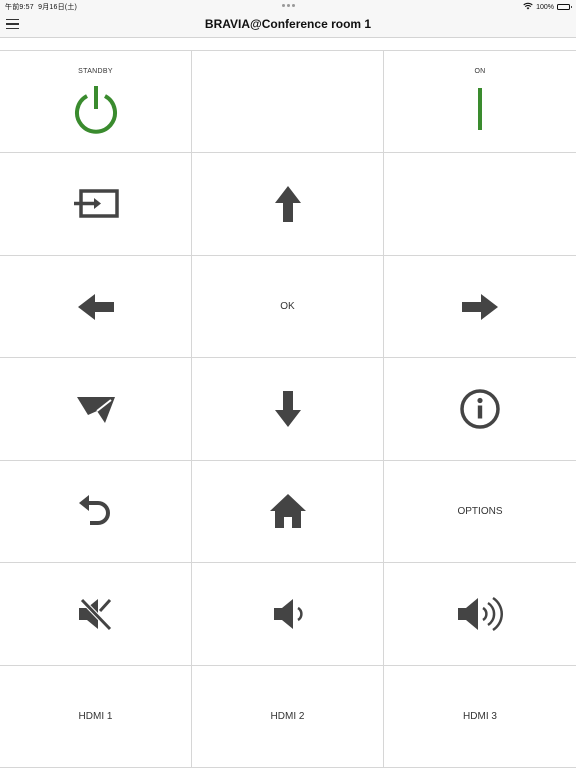 This screenshot has height=768, width=576. I want to click on arrow-down-icon, so click(288, 409).